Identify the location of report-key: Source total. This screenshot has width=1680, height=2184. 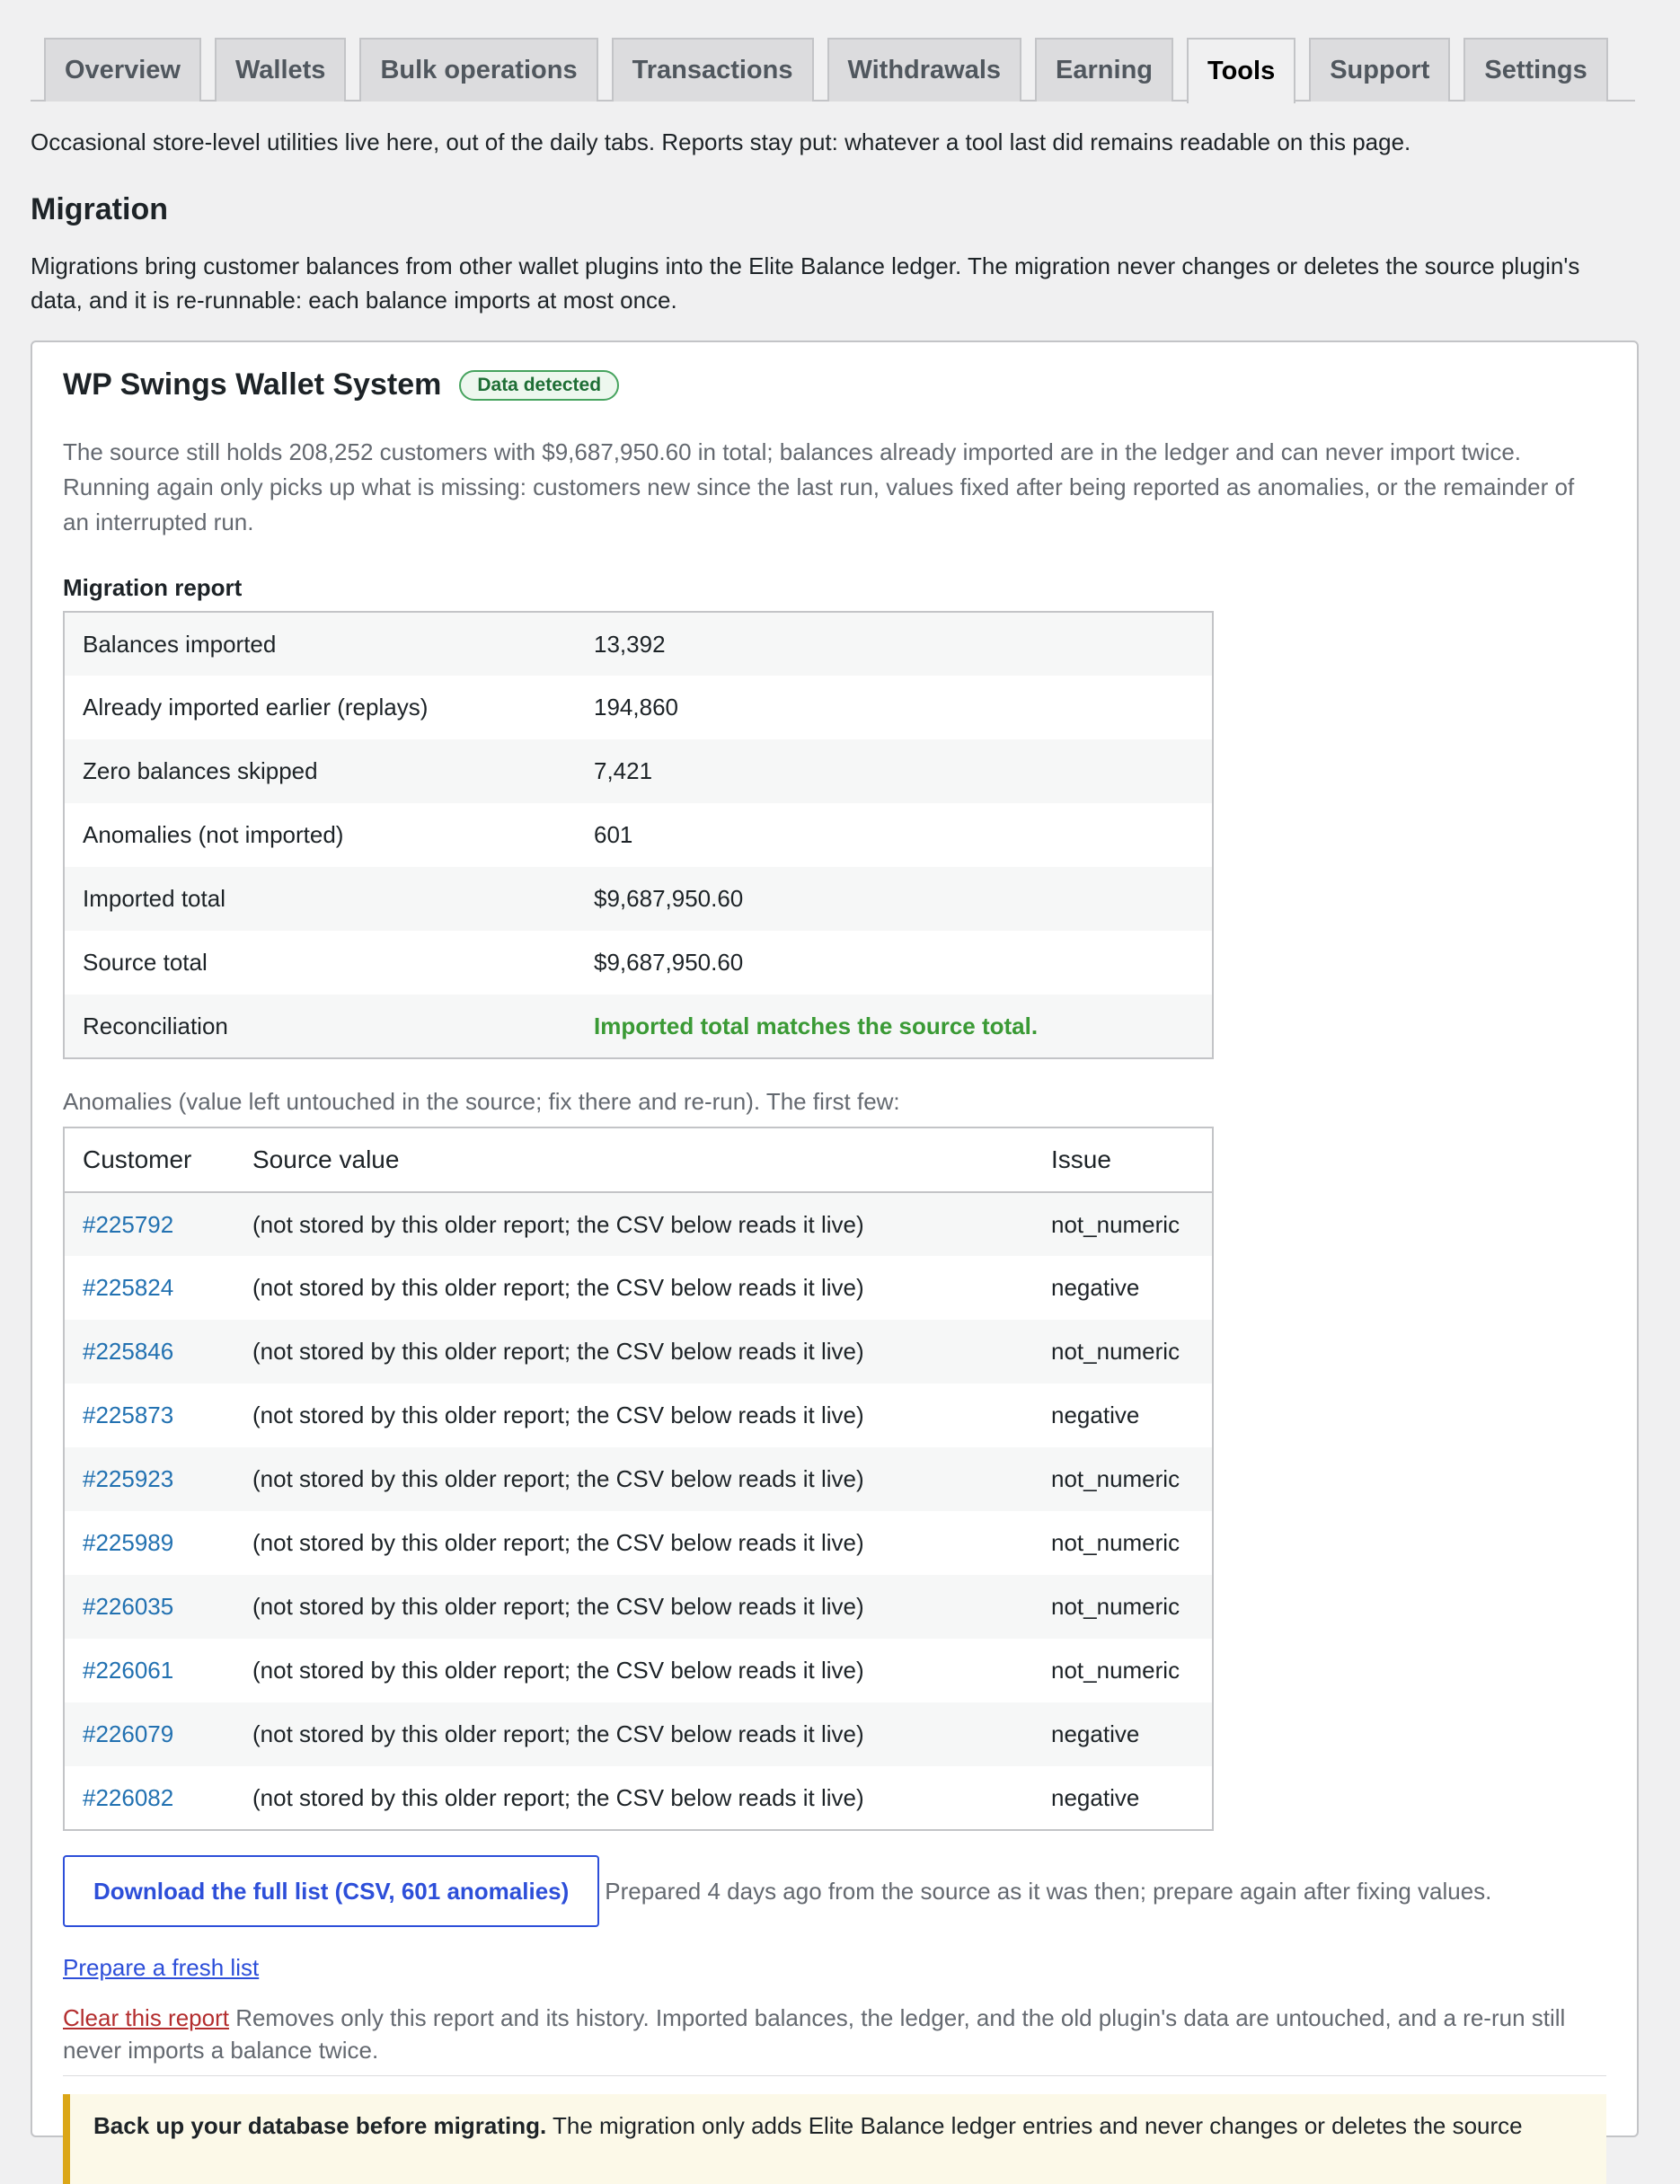
(145, 963).